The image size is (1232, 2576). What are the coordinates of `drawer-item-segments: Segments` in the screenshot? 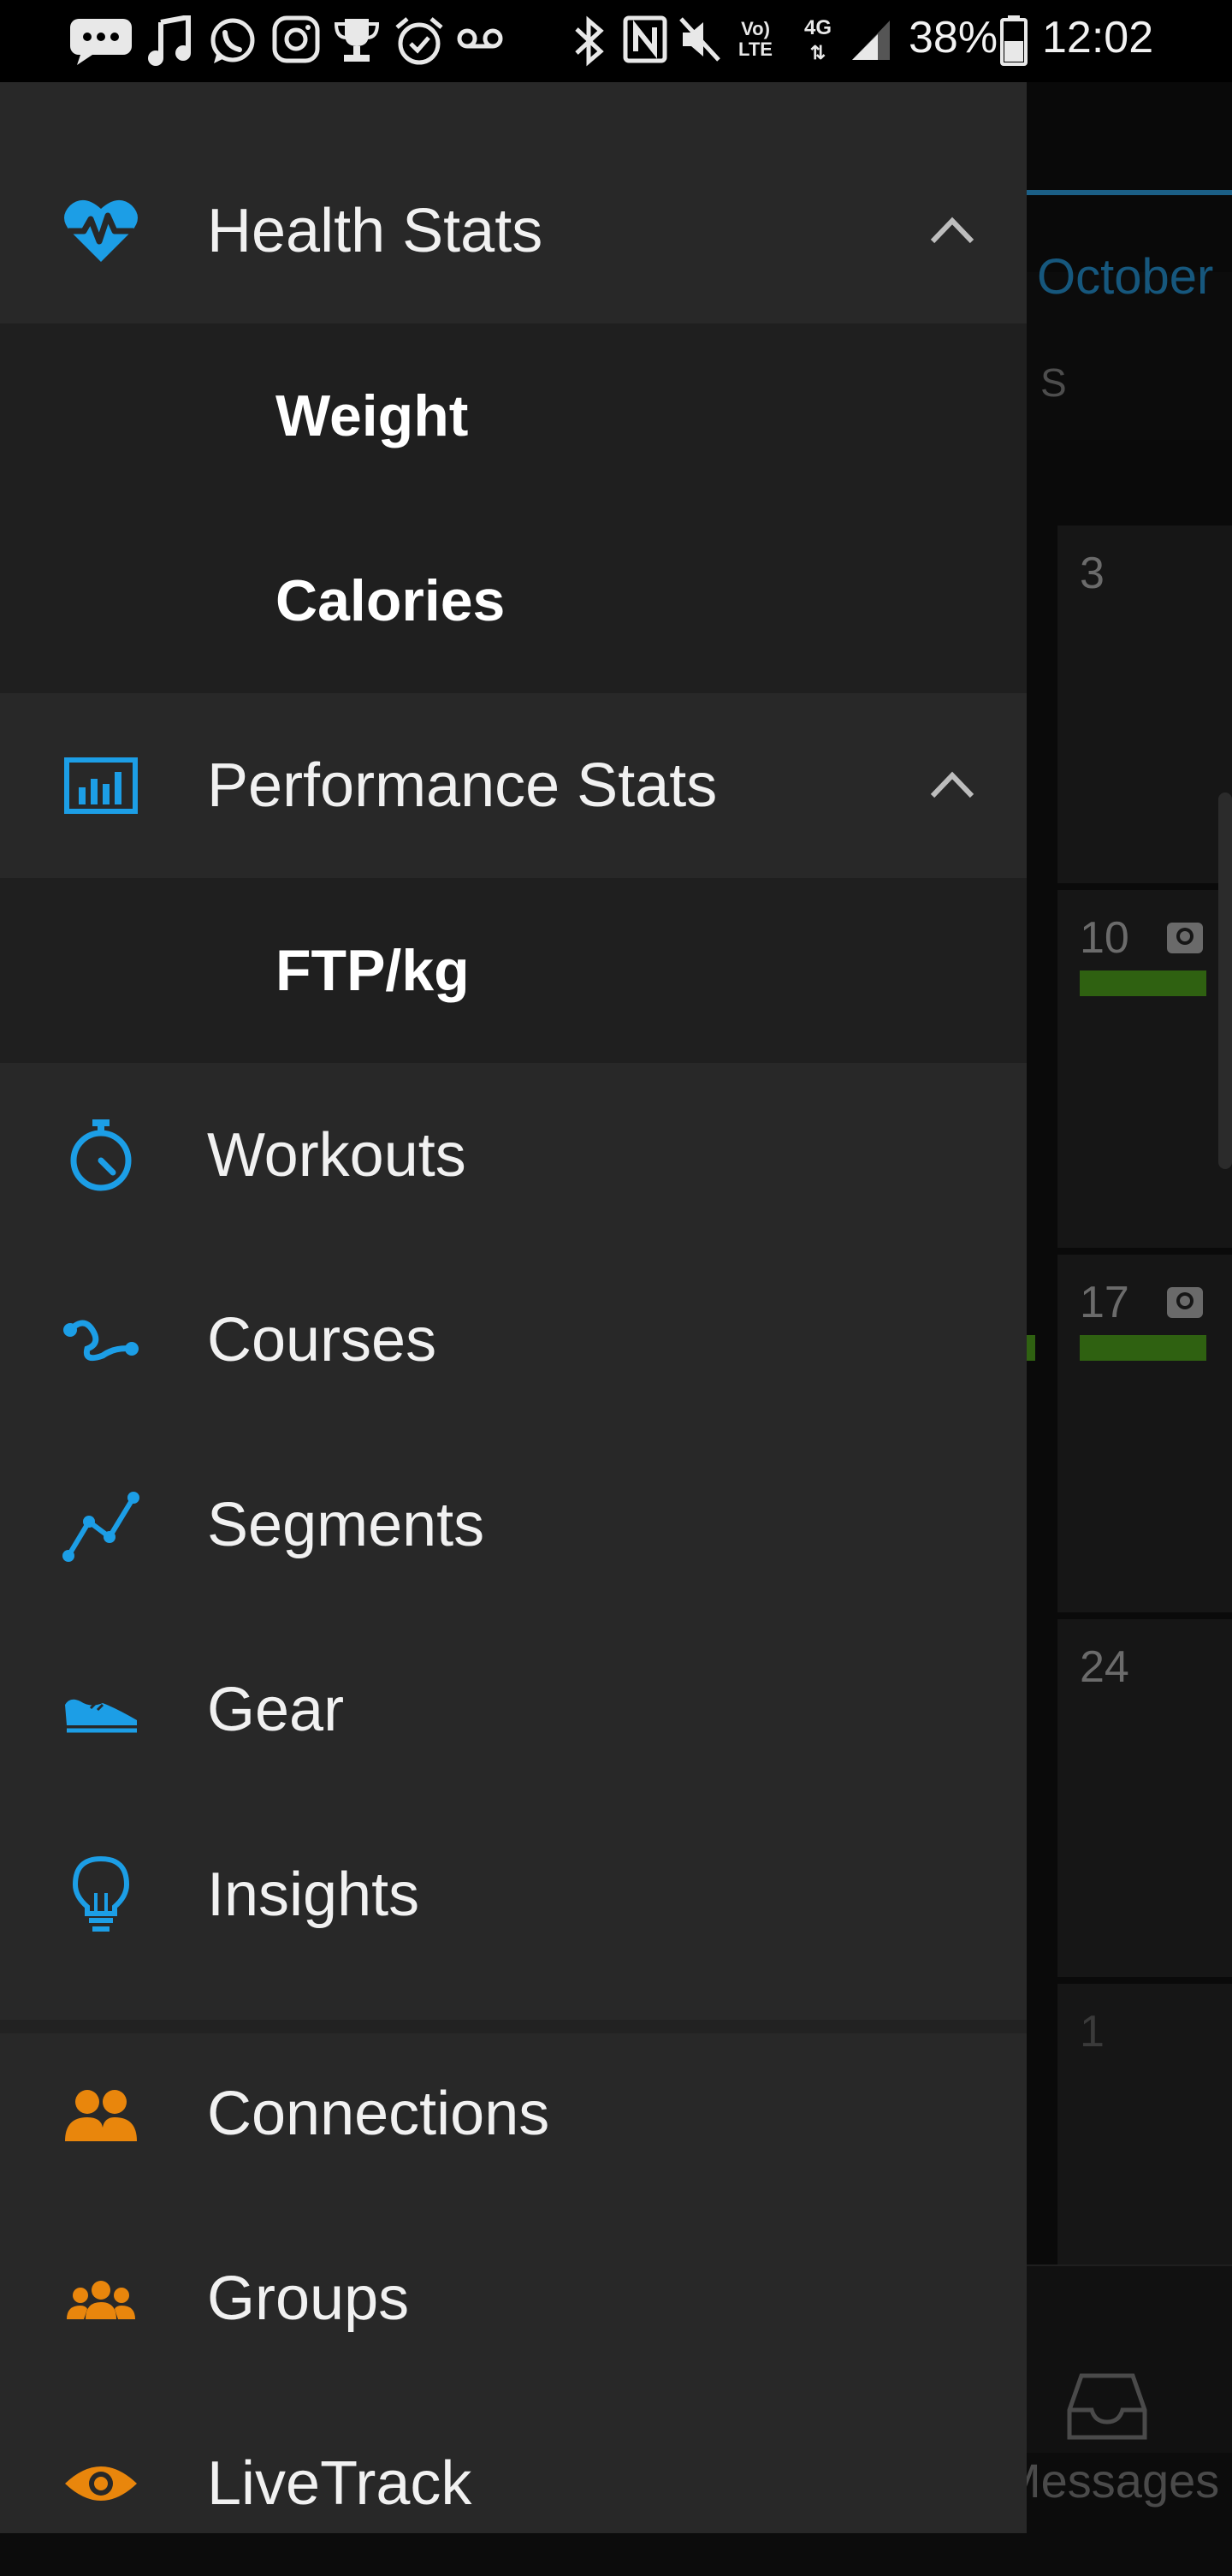 It's located at (513, 1525).